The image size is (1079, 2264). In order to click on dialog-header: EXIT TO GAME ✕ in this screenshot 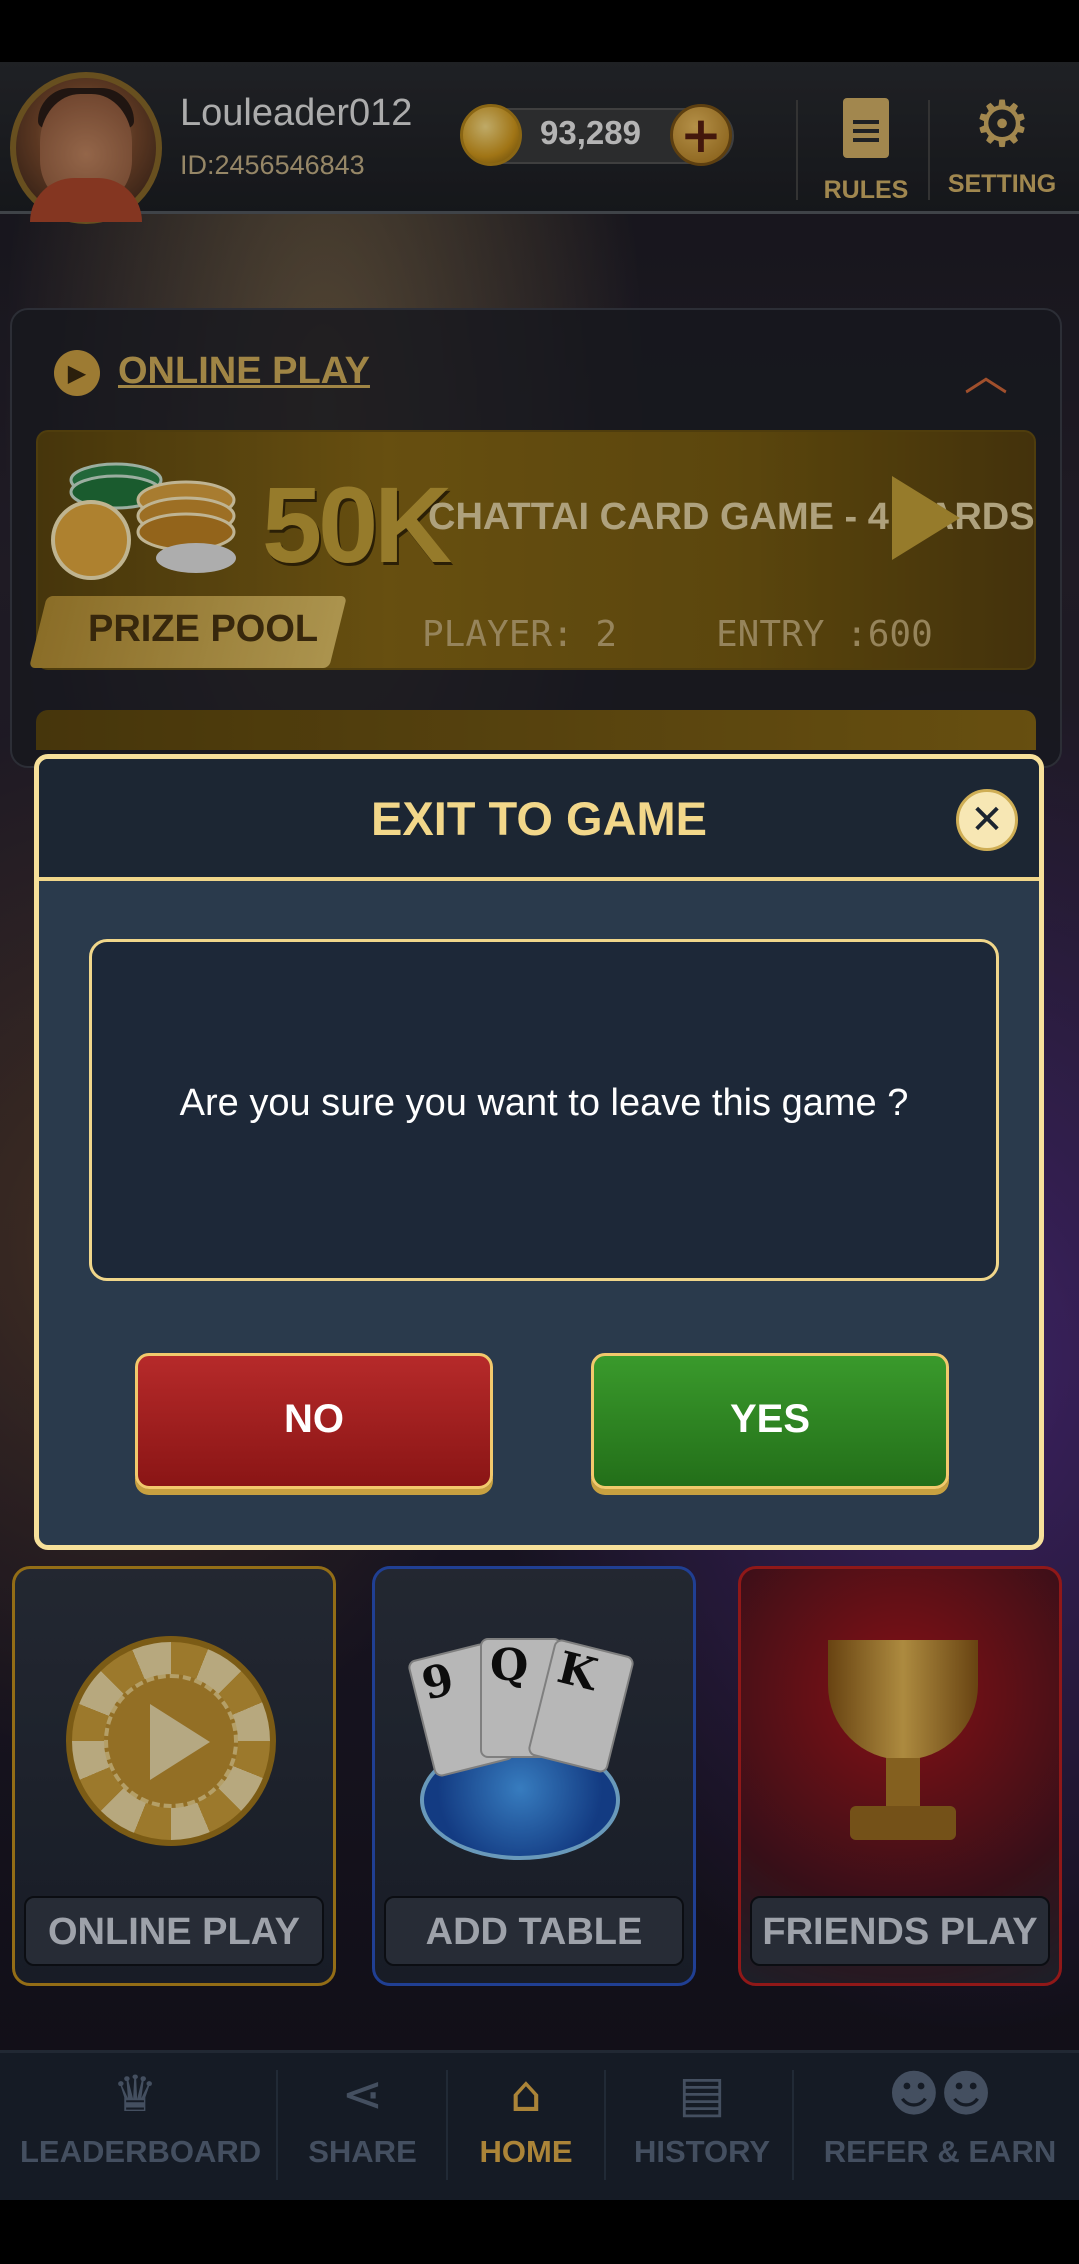, I will do `click(539, 820)`.